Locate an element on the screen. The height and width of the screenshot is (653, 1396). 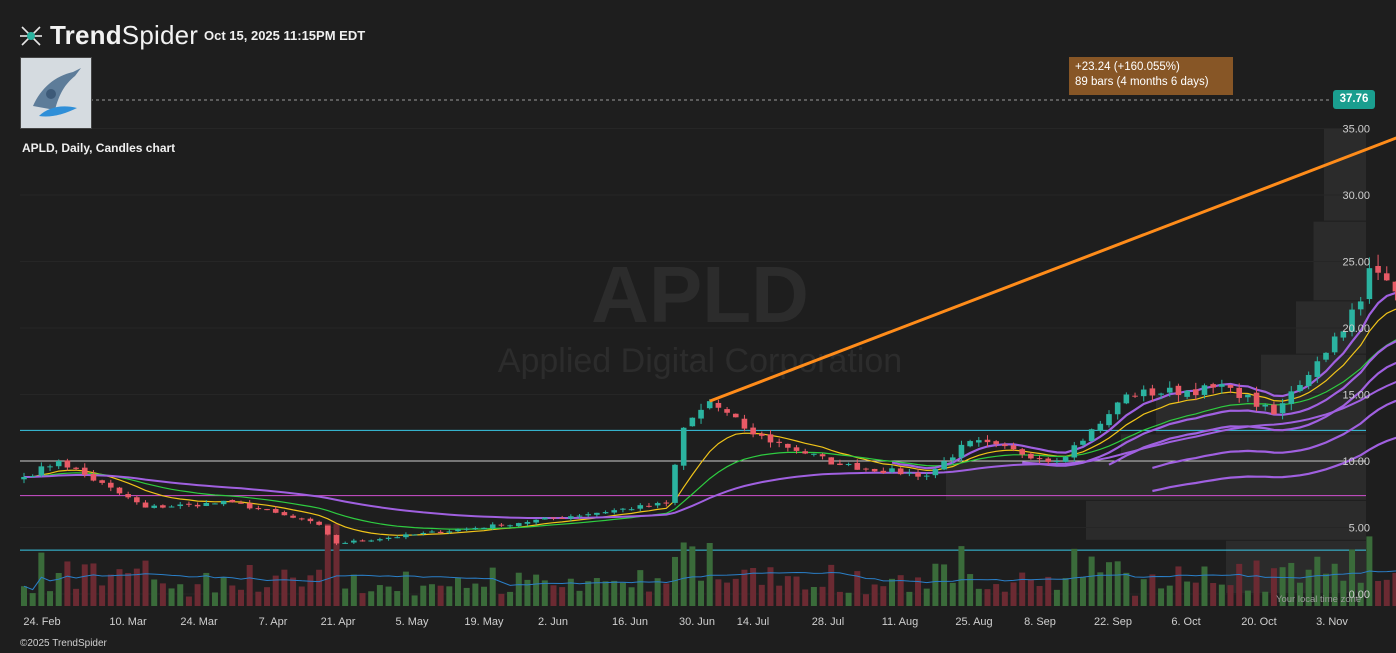
chart-timestamp: Oct 15, 2025 11:15PM EDT is located at coordinates (285, 35).